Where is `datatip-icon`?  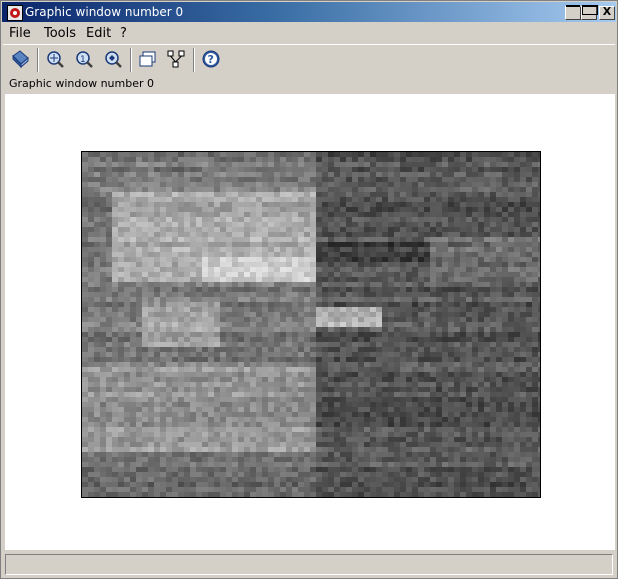
datatip-icon is located at coordinates (176, 59).